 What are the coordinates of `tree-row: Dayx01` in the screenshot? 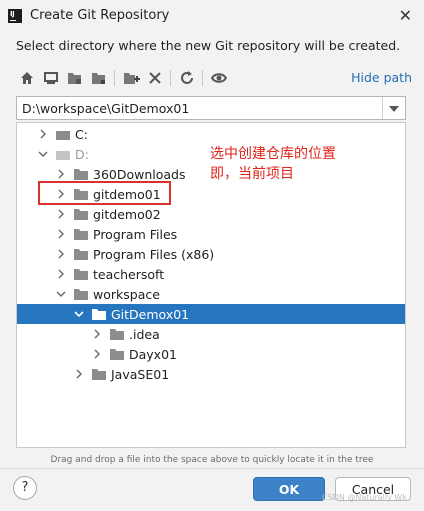 It's located at (211, 354).